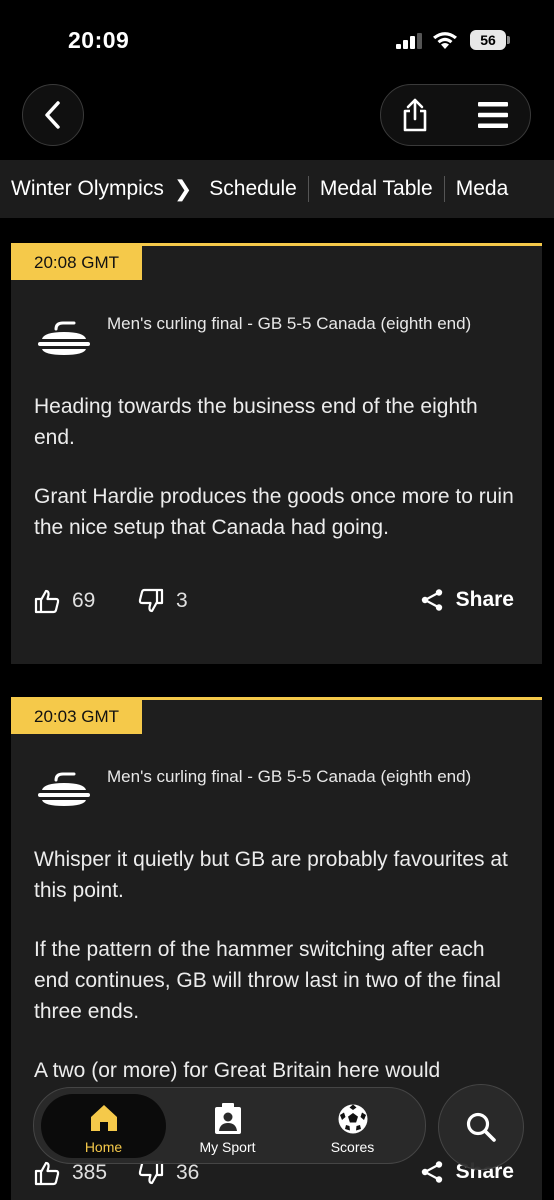  I want to click on share-page-button, so click(415, 115).